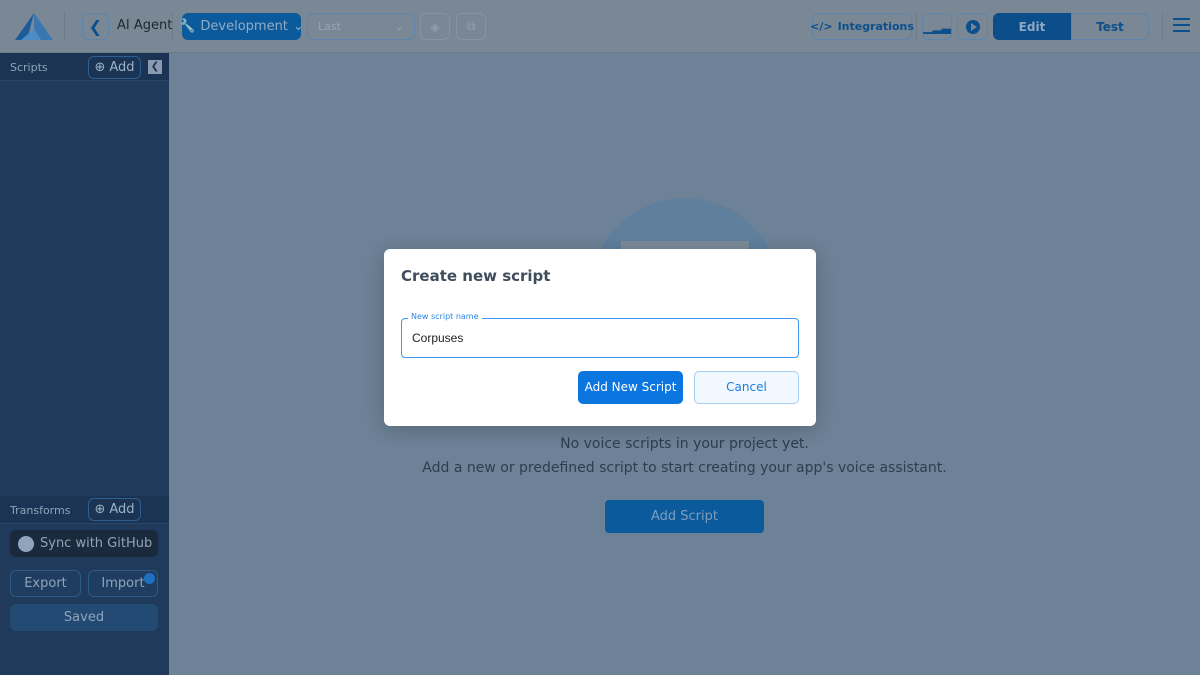  What do you see at coordinates (123, 583) in the screenshot?
I see `import-button: Import` at bounding box center [123, 583].